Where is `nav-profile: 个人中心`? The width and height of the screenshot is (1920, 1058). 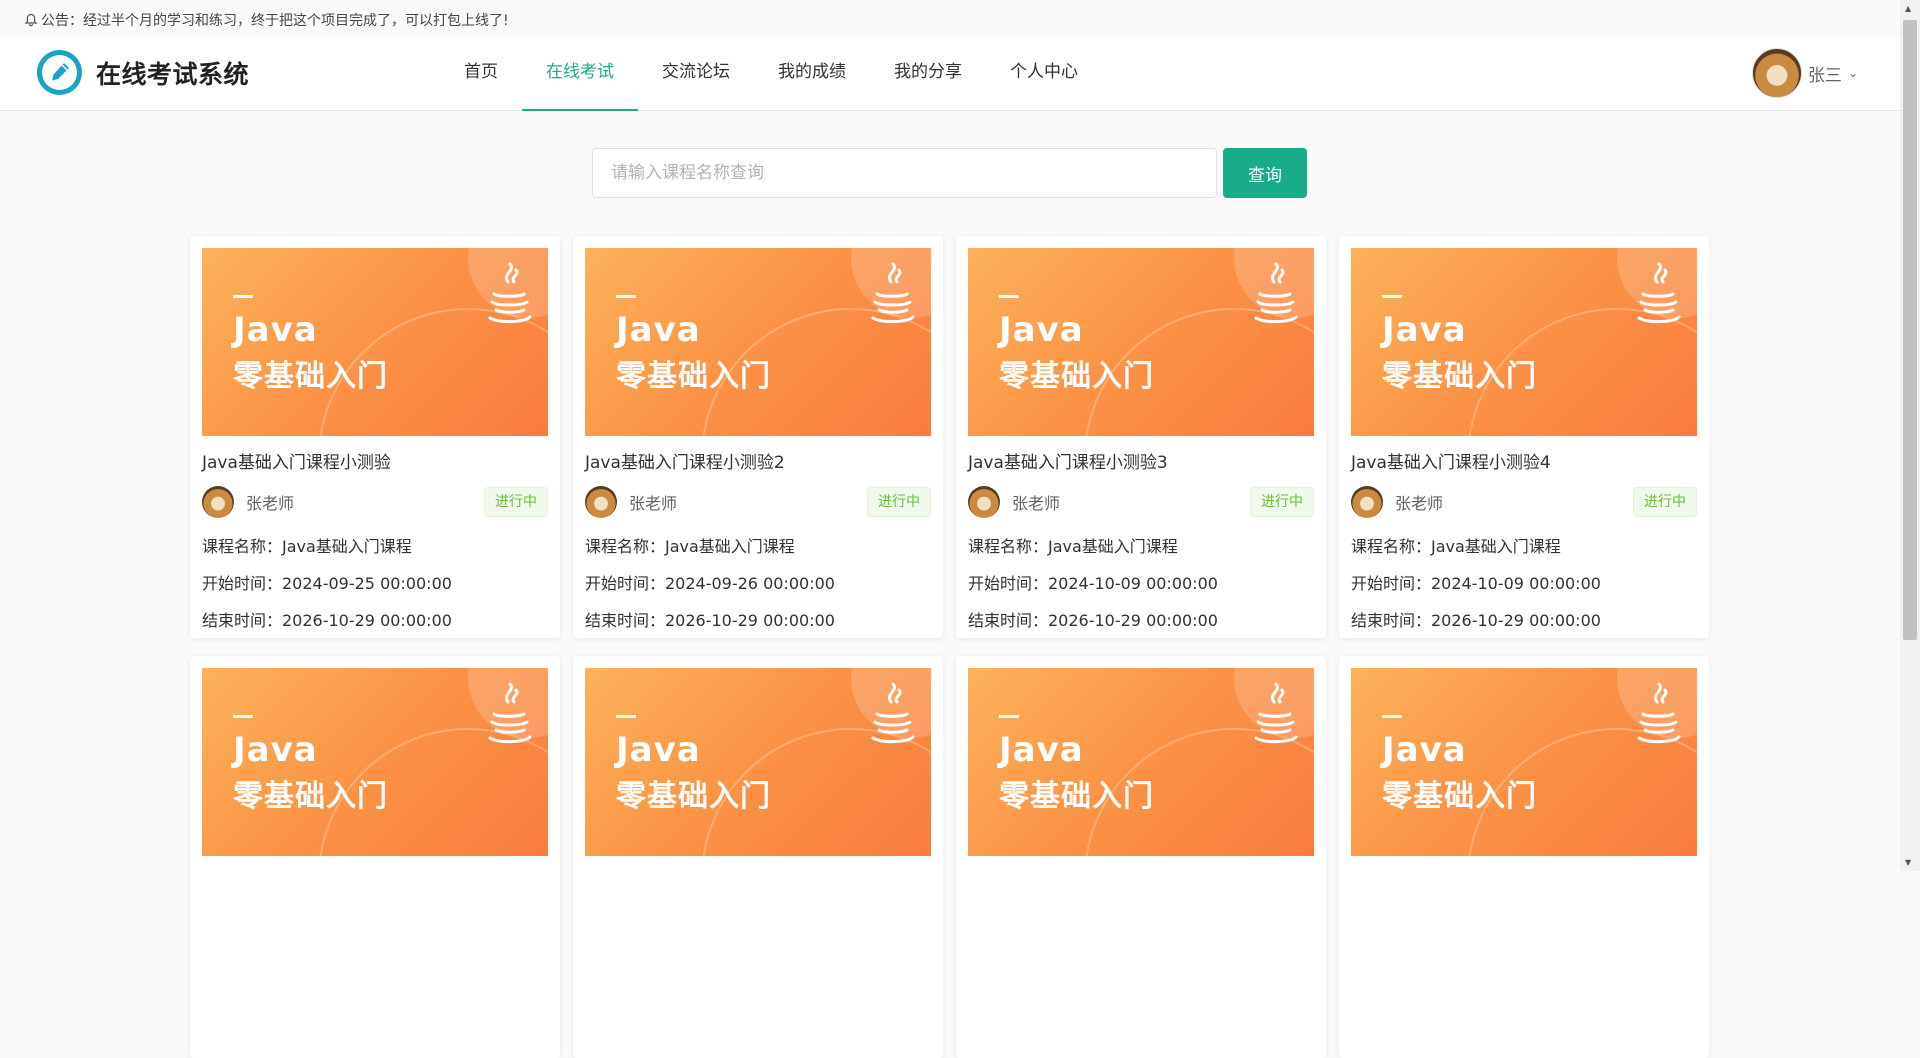
nav-profile: 个人中心 is located at coordinates (1044, 73).